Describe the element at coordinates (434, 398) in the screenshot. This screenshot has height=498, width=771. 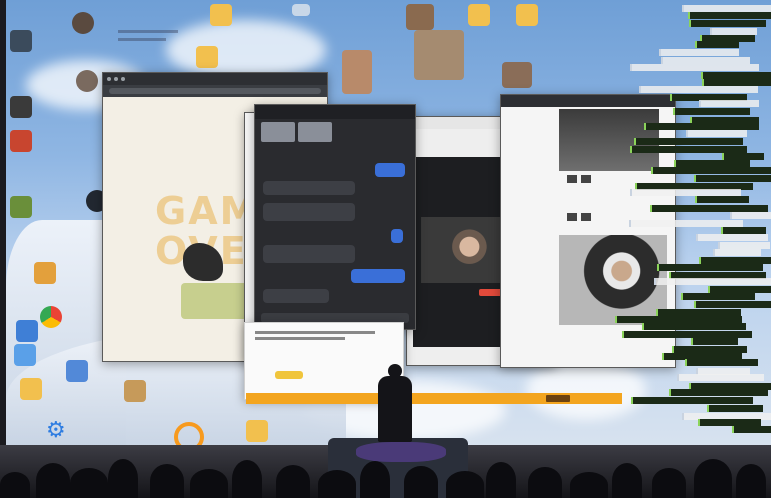
I see `notification-banner` at that location.